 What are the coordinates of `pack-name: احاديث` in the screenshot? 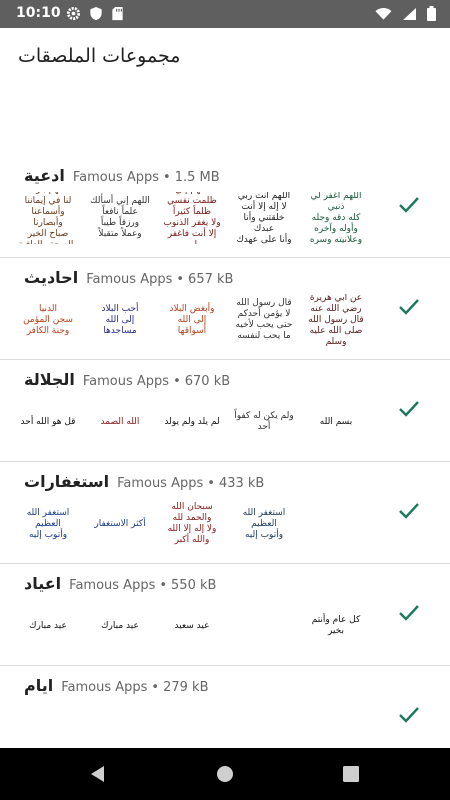 It's located at (51, 277).